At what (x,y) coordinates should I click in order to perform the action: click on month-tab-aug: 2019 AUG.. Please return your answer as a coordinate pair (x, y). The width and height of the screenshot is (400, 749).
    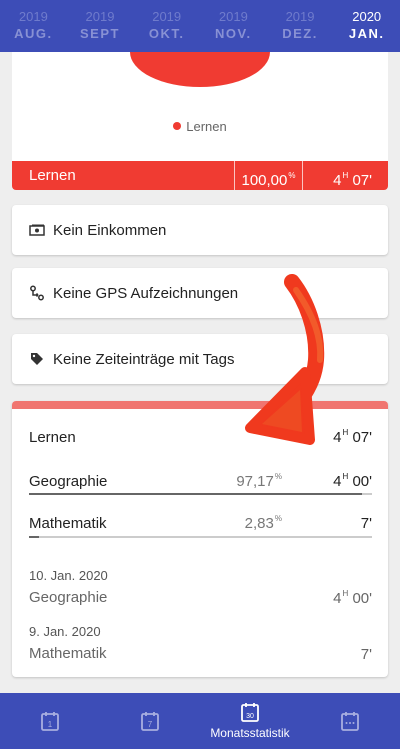
    Looking at the image, I should click on (33, 26).